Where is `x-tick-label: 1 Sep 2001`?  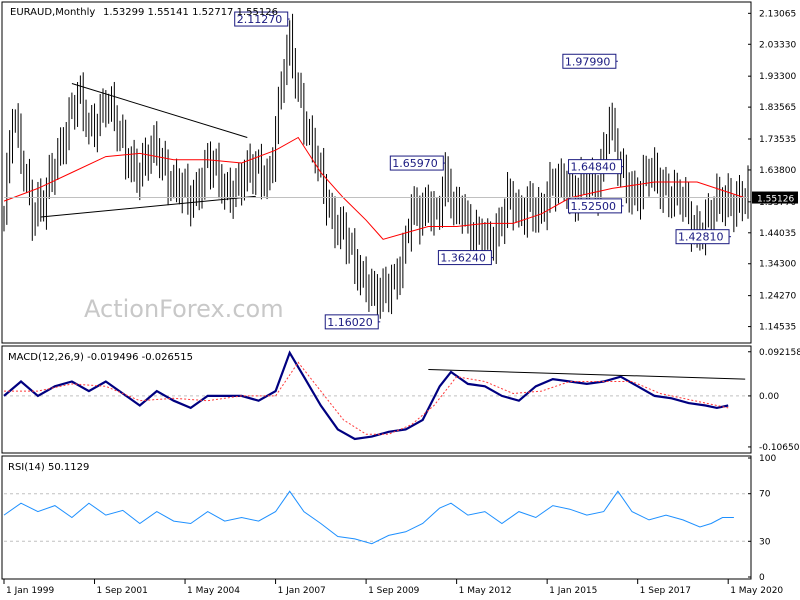 x-tick-label: 1 Sep 2001 is located at coordinates (122, 591).